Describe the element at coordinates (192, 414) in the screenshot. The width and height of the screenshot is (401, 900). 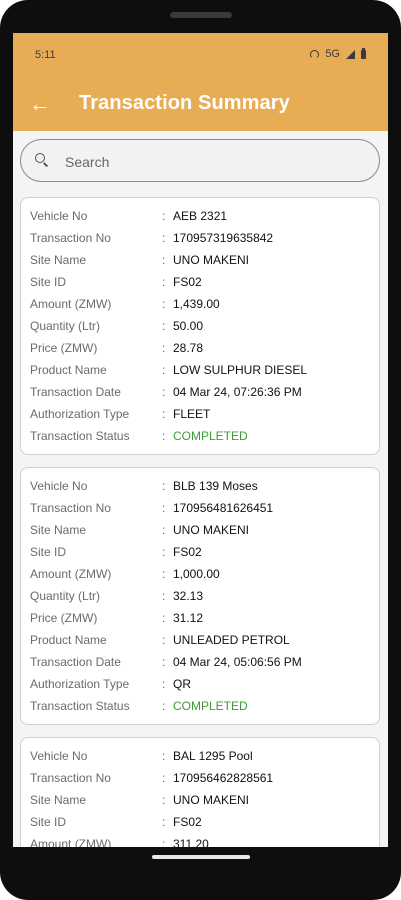
I see `value-authorization-type: FLEET` at that location.